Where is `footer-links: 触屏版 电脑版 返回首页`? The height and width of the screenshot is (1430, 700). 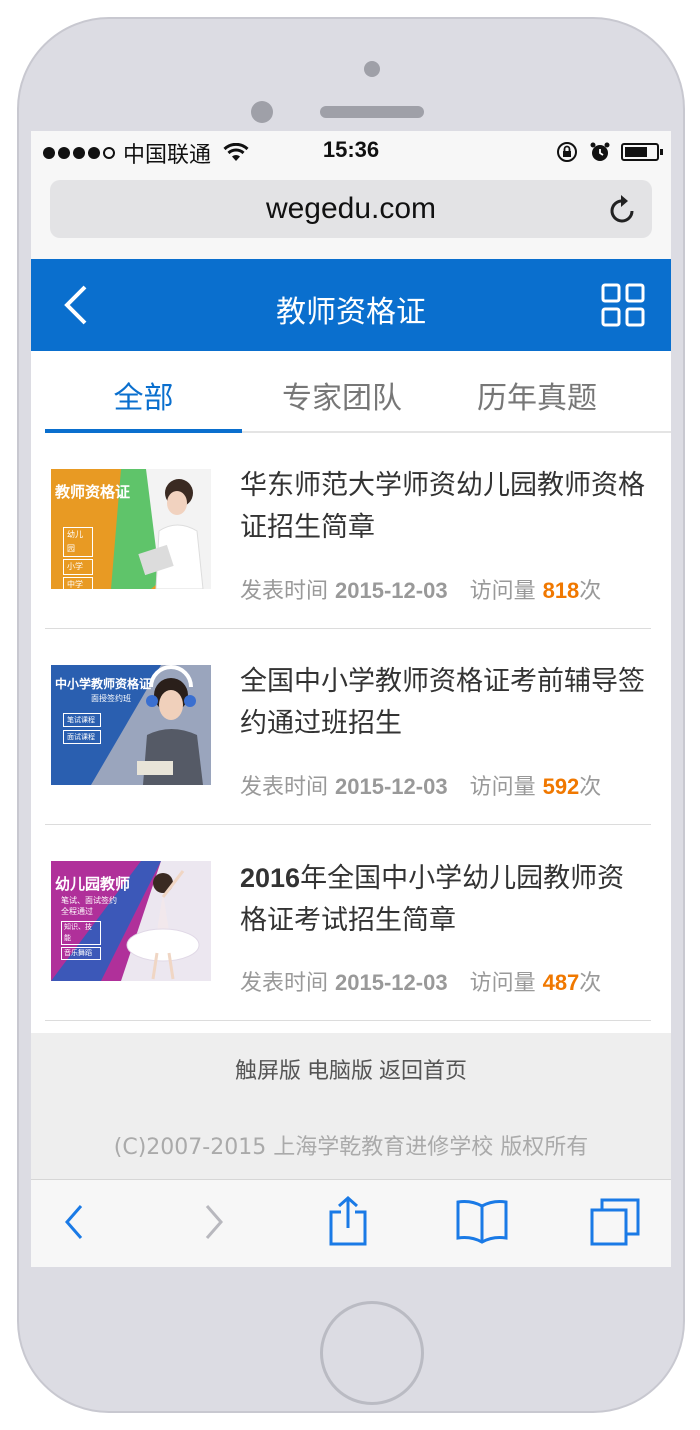
footer-links: 触屏版 电脑版 返回首页 is located at coordinates (351, 1069).